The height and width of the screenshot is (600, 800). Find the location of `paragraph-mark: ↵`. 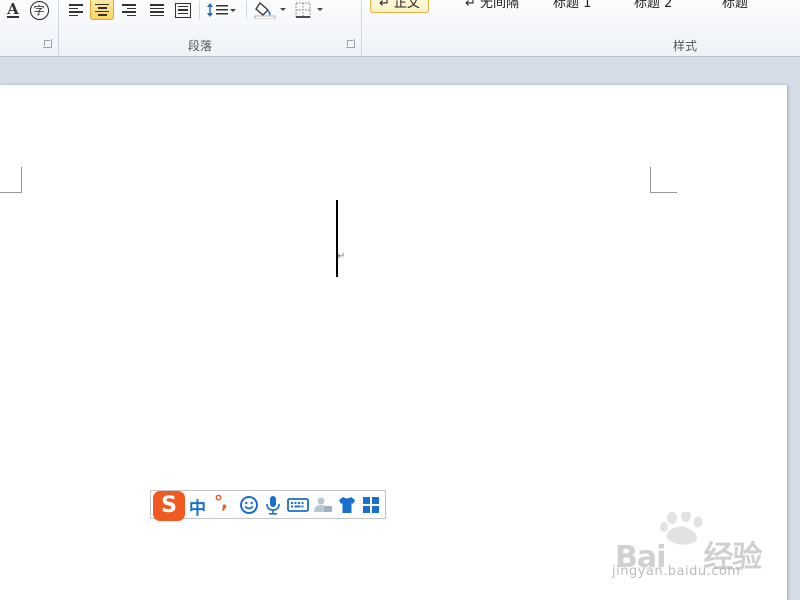

paragraph-mark: ↵ is located at coordinates (341, 256).